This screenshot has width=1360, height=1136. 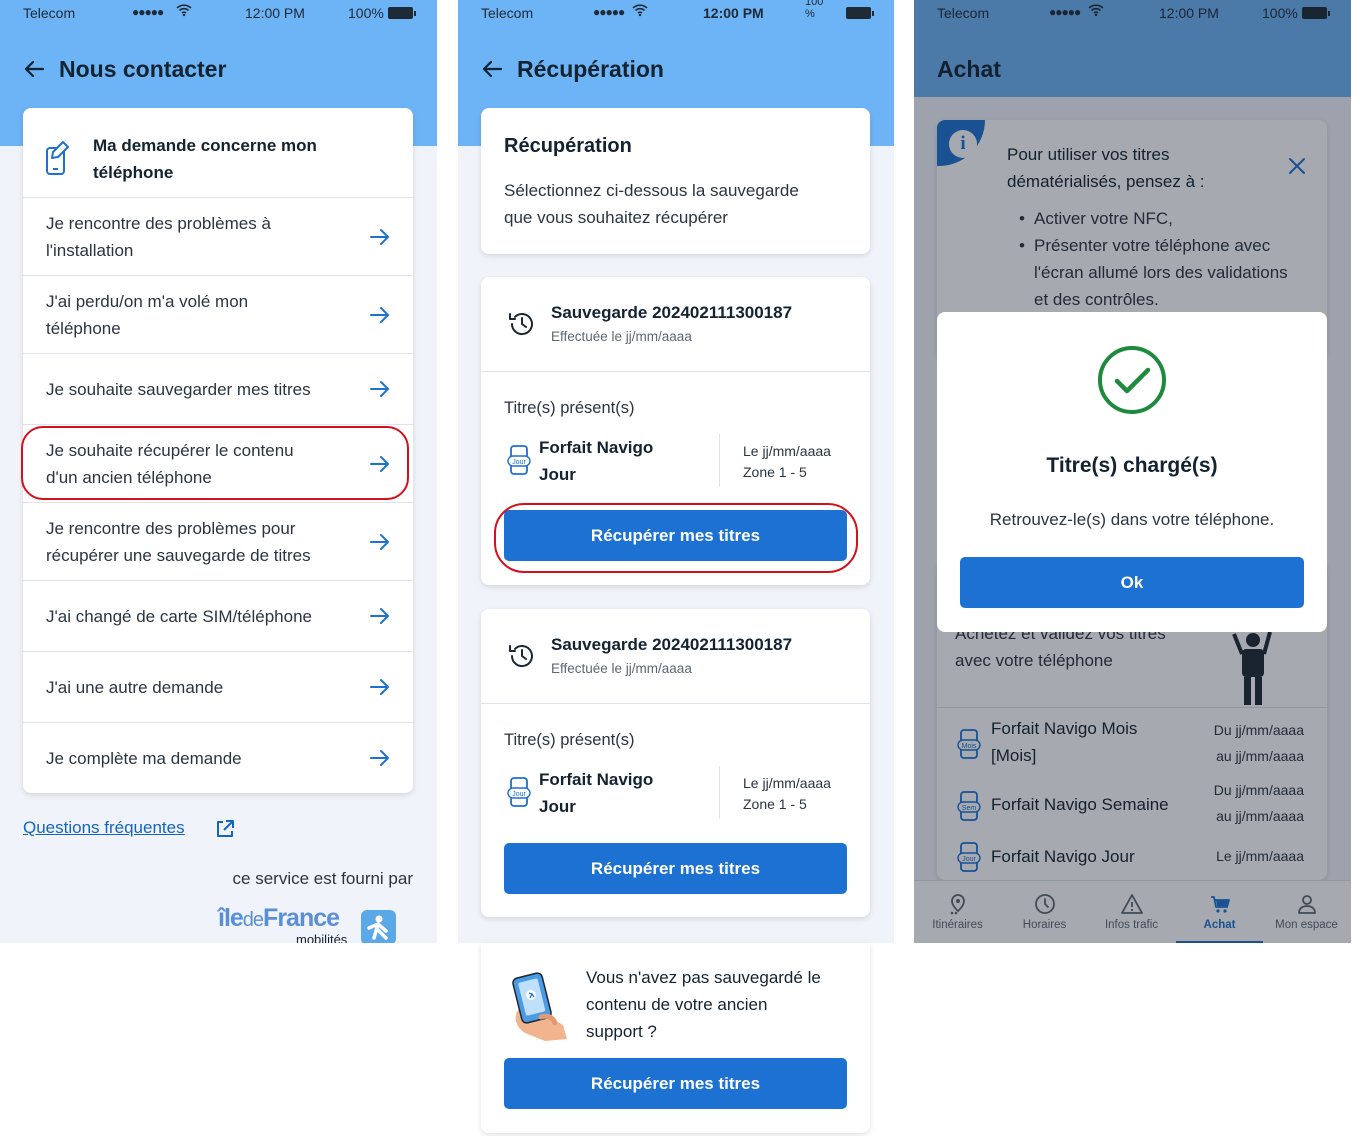 I want to click on no-backup-line: contenu de votre ancien, so click(x=677, y=1004).